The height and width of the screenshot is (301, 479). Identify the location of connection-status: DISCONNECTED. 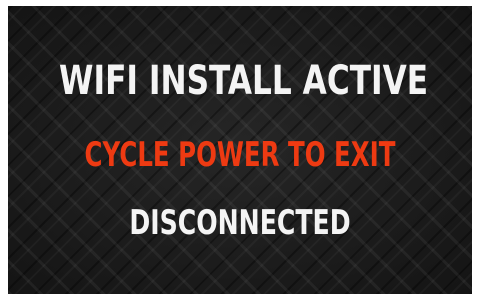
(240, 223).